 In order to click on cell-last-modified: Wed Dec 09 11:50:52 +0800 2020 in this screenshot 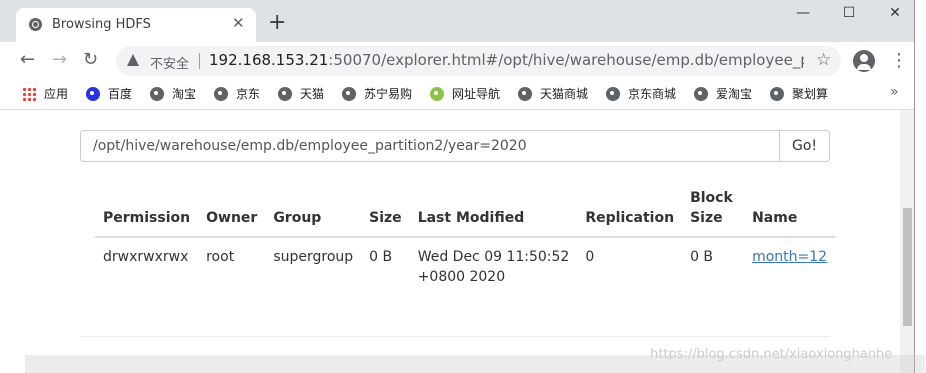, I will do `click(494, 266)`.